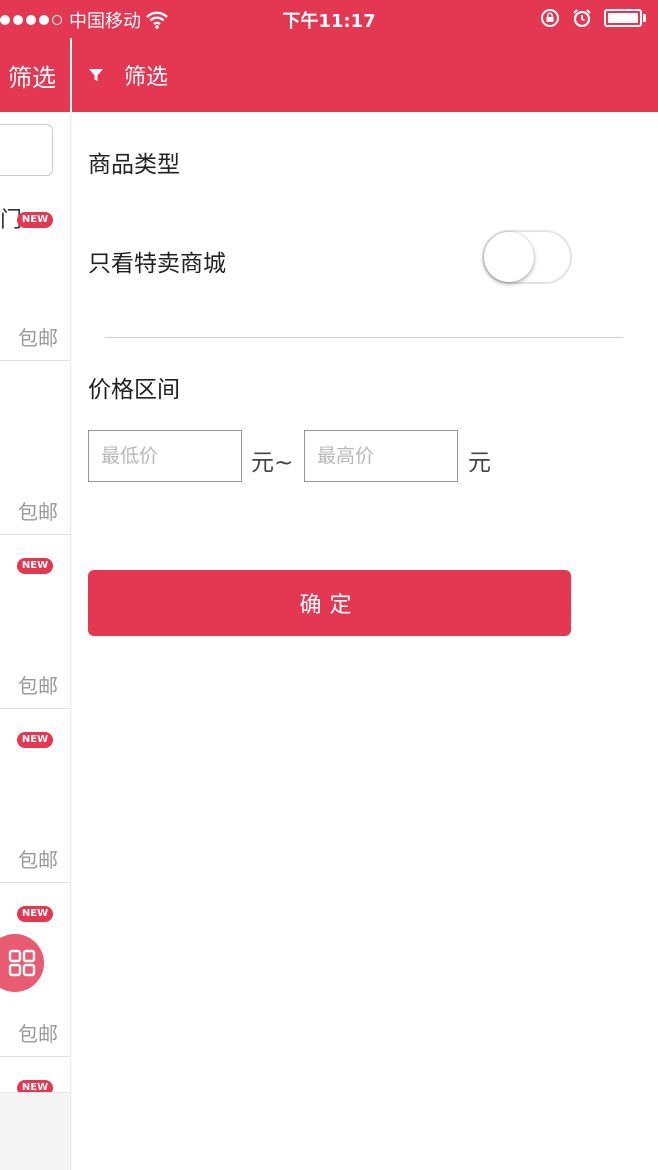 This screenshot has height=1170, width=658. Describe the element at coordinates (32, 77) in the screenshot. I see `background-page-title: 筛选` at that location.